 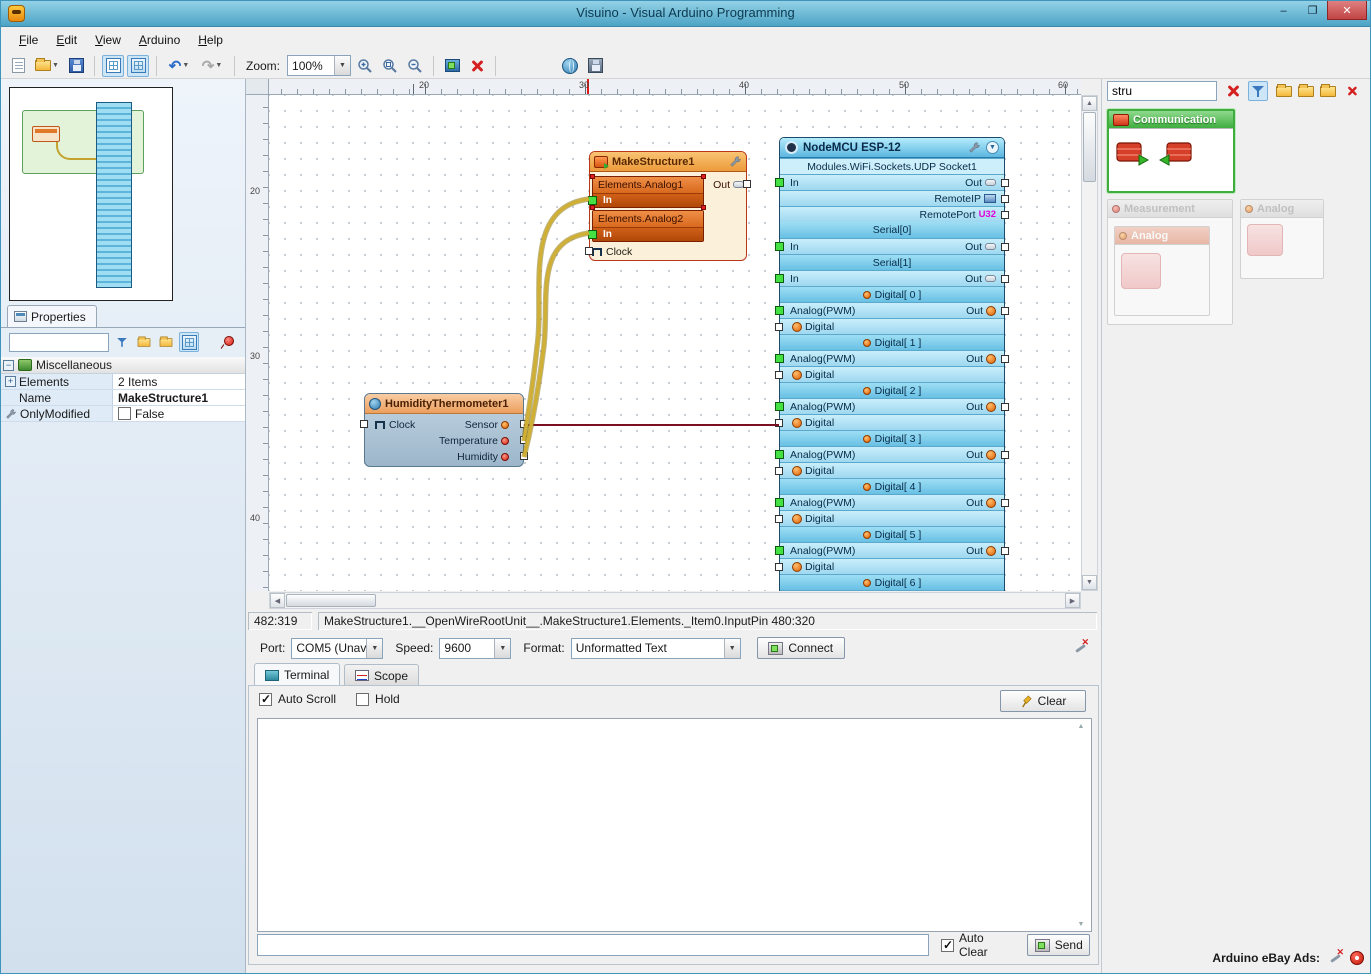 What do you see at coordinates (595, 66) in the screenshot?
I see `upload-button` at bounding box center [595, 66].